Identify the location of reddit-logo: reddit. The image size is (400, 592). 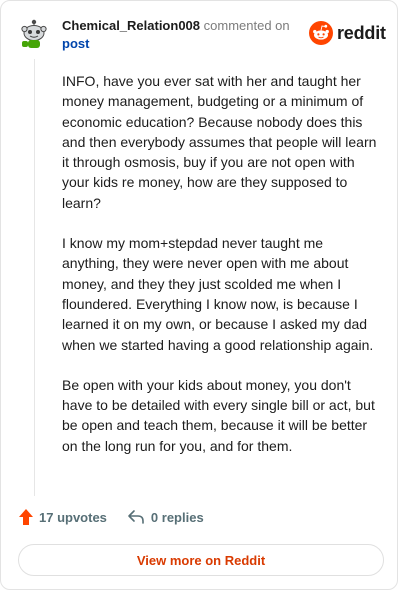
(347, 33).